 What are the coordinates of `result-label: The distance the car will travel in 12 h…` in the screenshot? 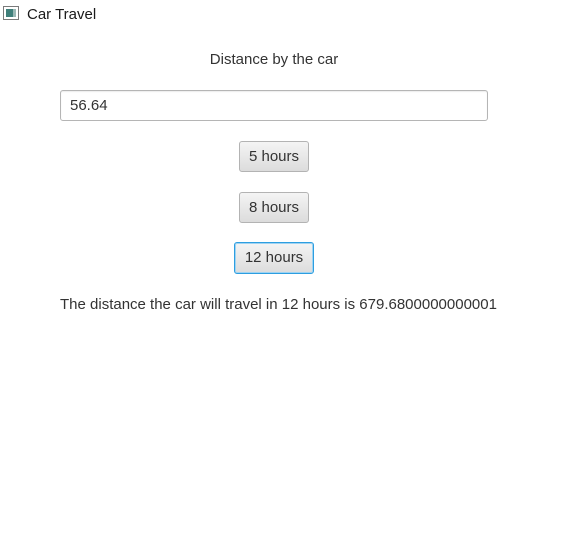 It's located at (278, 304).